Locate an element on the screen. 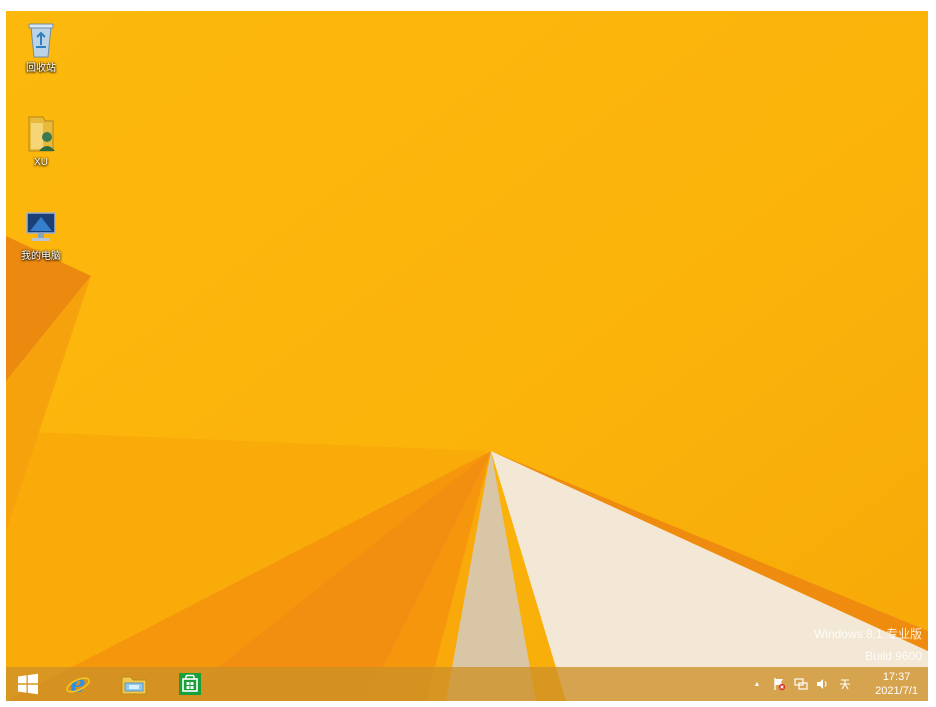 Image resolution: width=936 pixels, height=707 pixels. clock-date: 2021/7/1 is located at coordinates (896, 691).